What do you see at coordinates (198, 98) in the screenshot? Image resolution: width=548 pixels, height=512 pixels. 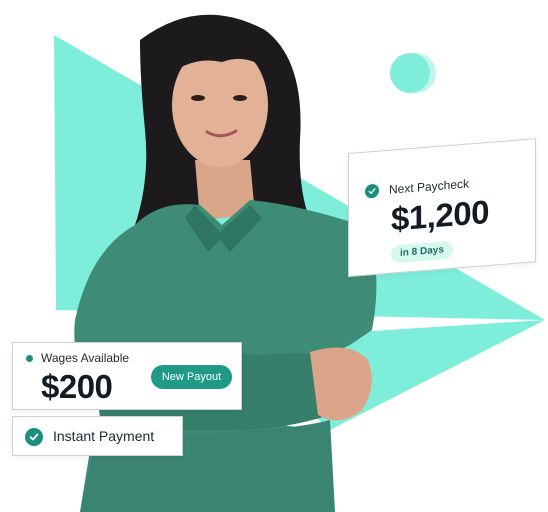 I see `left-eye` at bounding box center [198, 98].